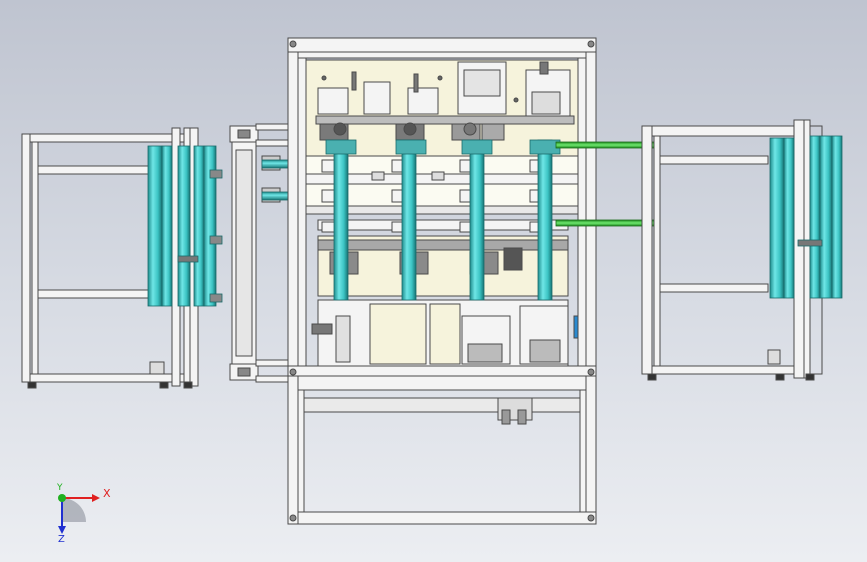  What do you see at coordinates (62, 530) in the screenshot?
I see `z-axis-arrowhead` at bounding box center [62, 530].